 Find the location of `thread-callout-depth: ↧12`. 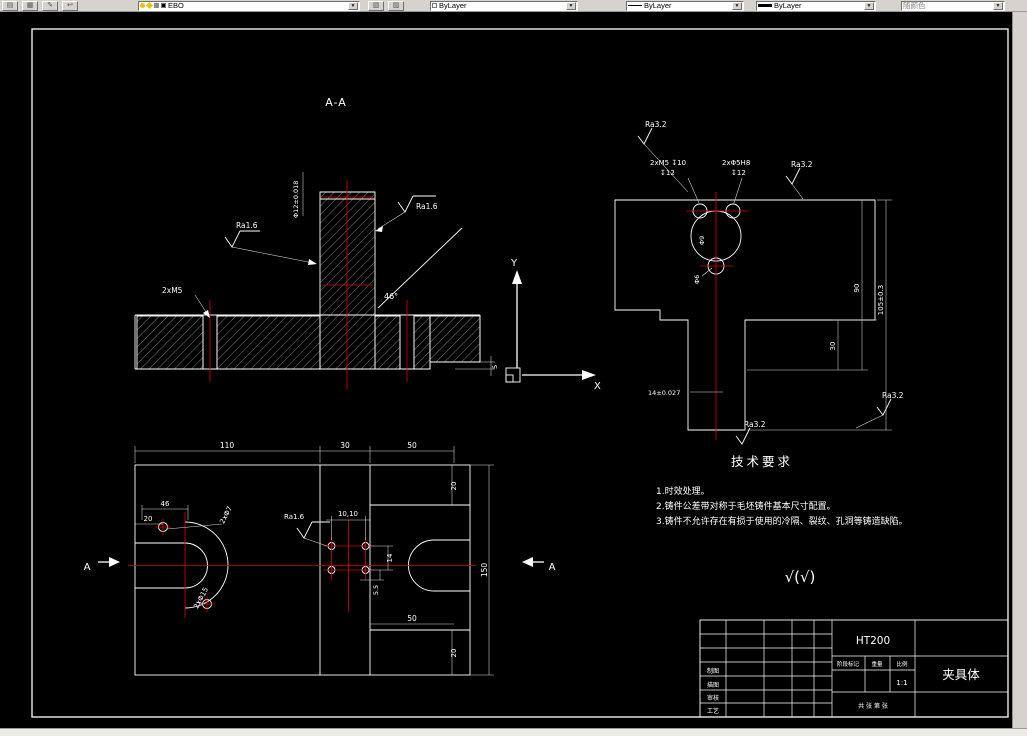

thread-callout-depth: ↧12 is located at coordinates (667, 173).